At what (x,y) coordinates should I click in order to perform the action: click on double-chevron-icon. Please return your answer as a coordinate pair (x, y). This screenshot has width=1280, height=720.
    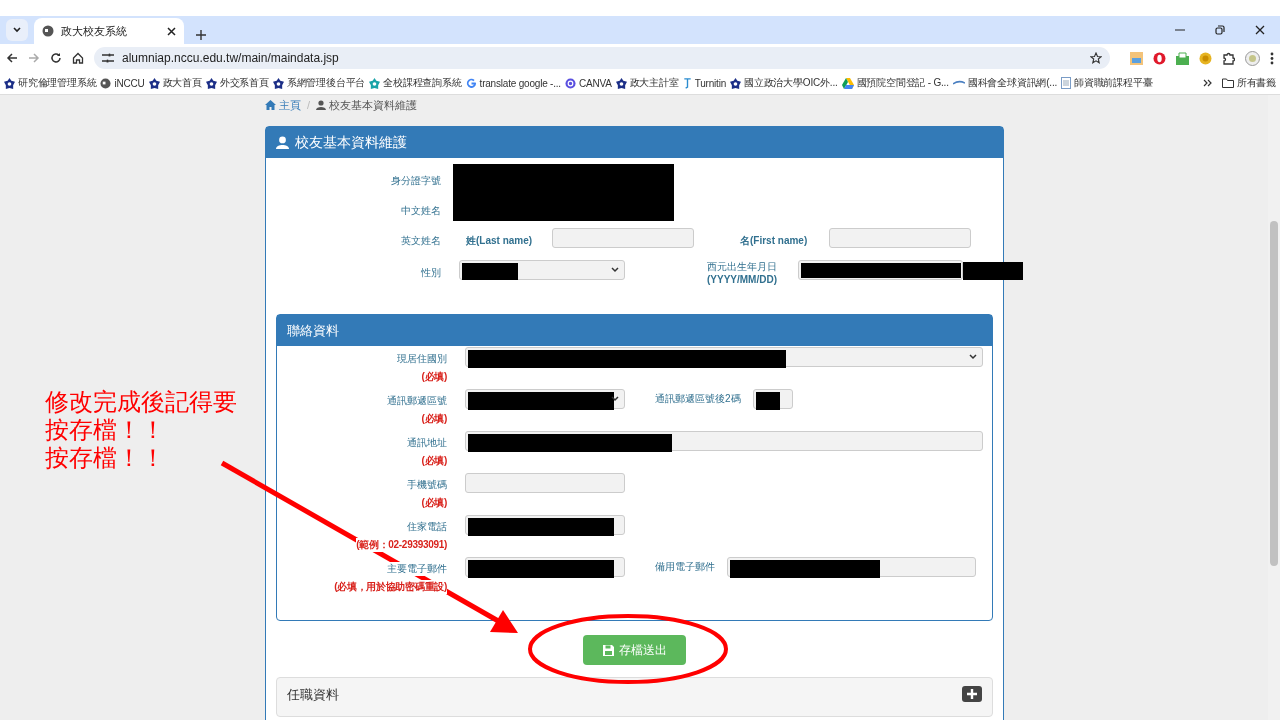
    Looking at the image, I should click on (1207, 83).